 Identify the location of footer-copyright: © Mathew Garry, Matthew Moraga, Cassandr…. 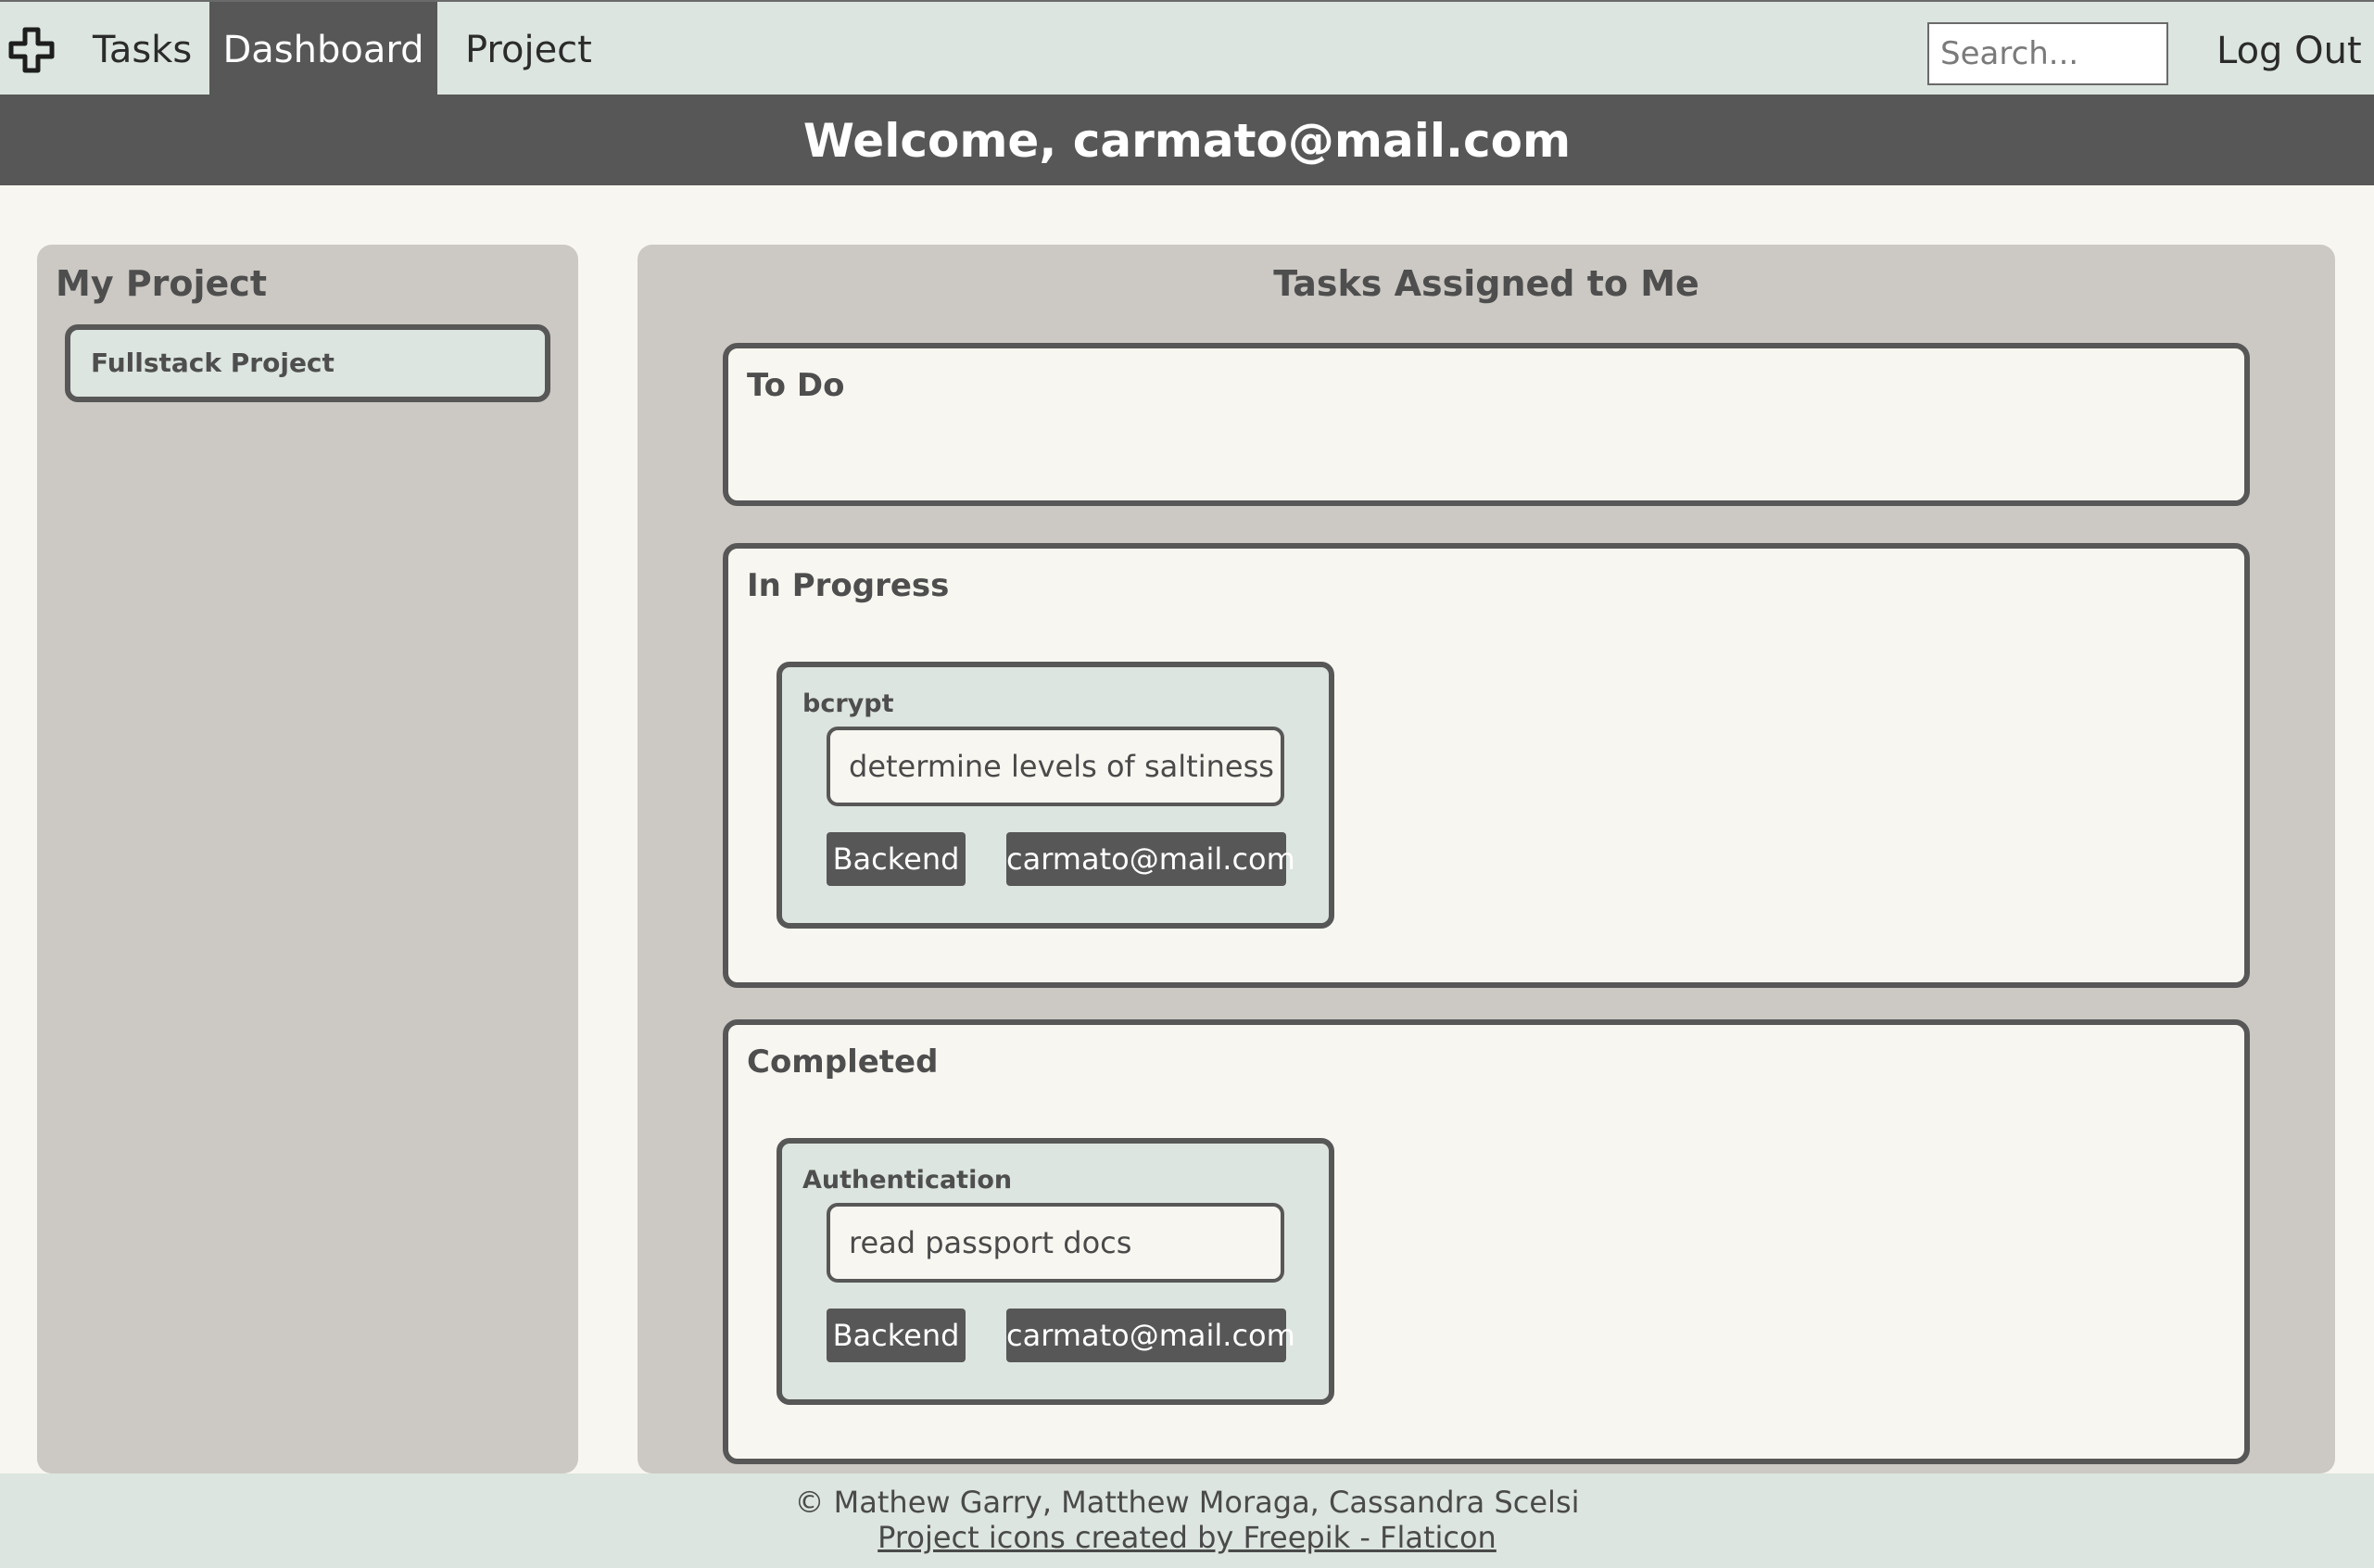
(1187, 1502).